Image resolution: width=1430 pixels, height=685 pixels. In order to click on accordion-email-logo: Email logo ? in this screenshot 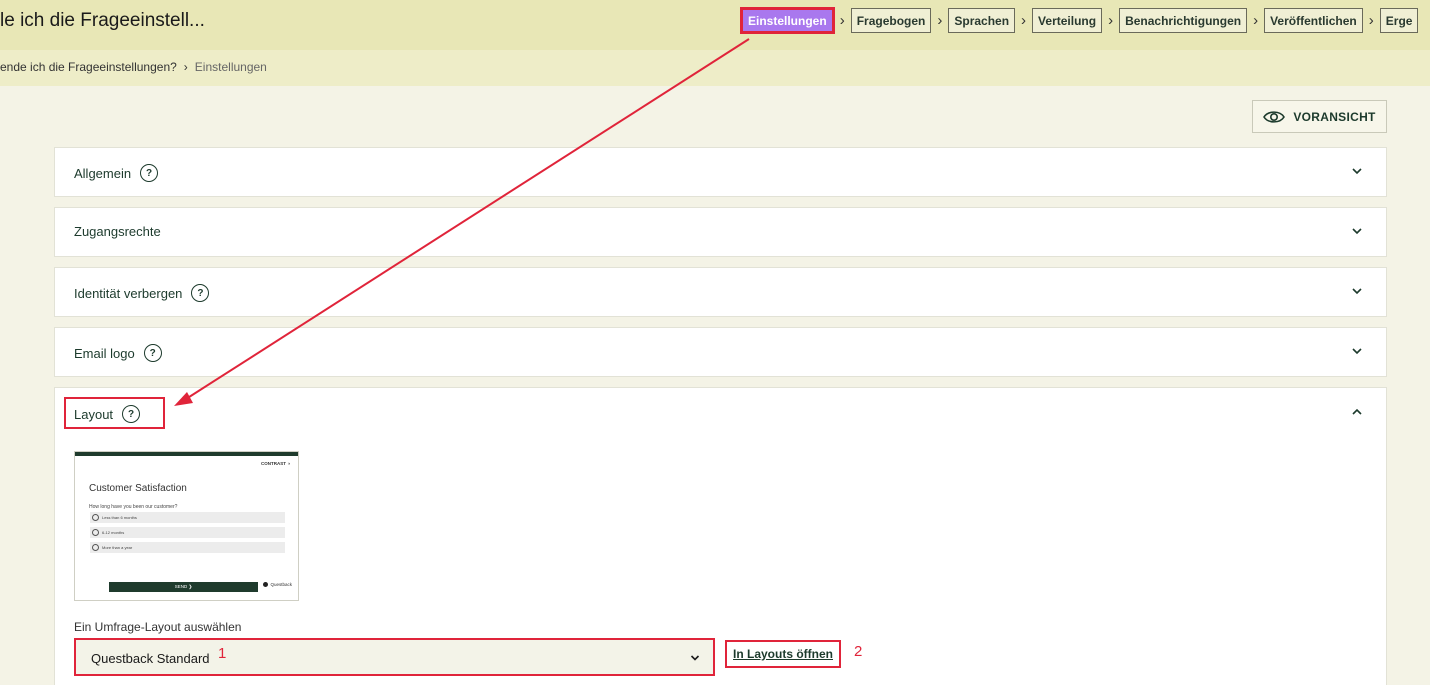, I will do `click(720, 352)`.